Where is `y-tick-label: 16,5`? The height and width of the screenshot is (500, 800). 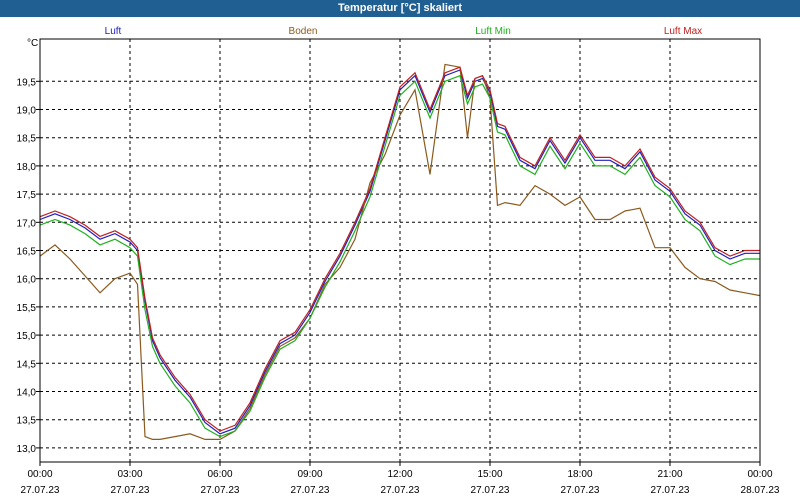
y-tick-label: 16,5 is located at coordinates (27, 252).